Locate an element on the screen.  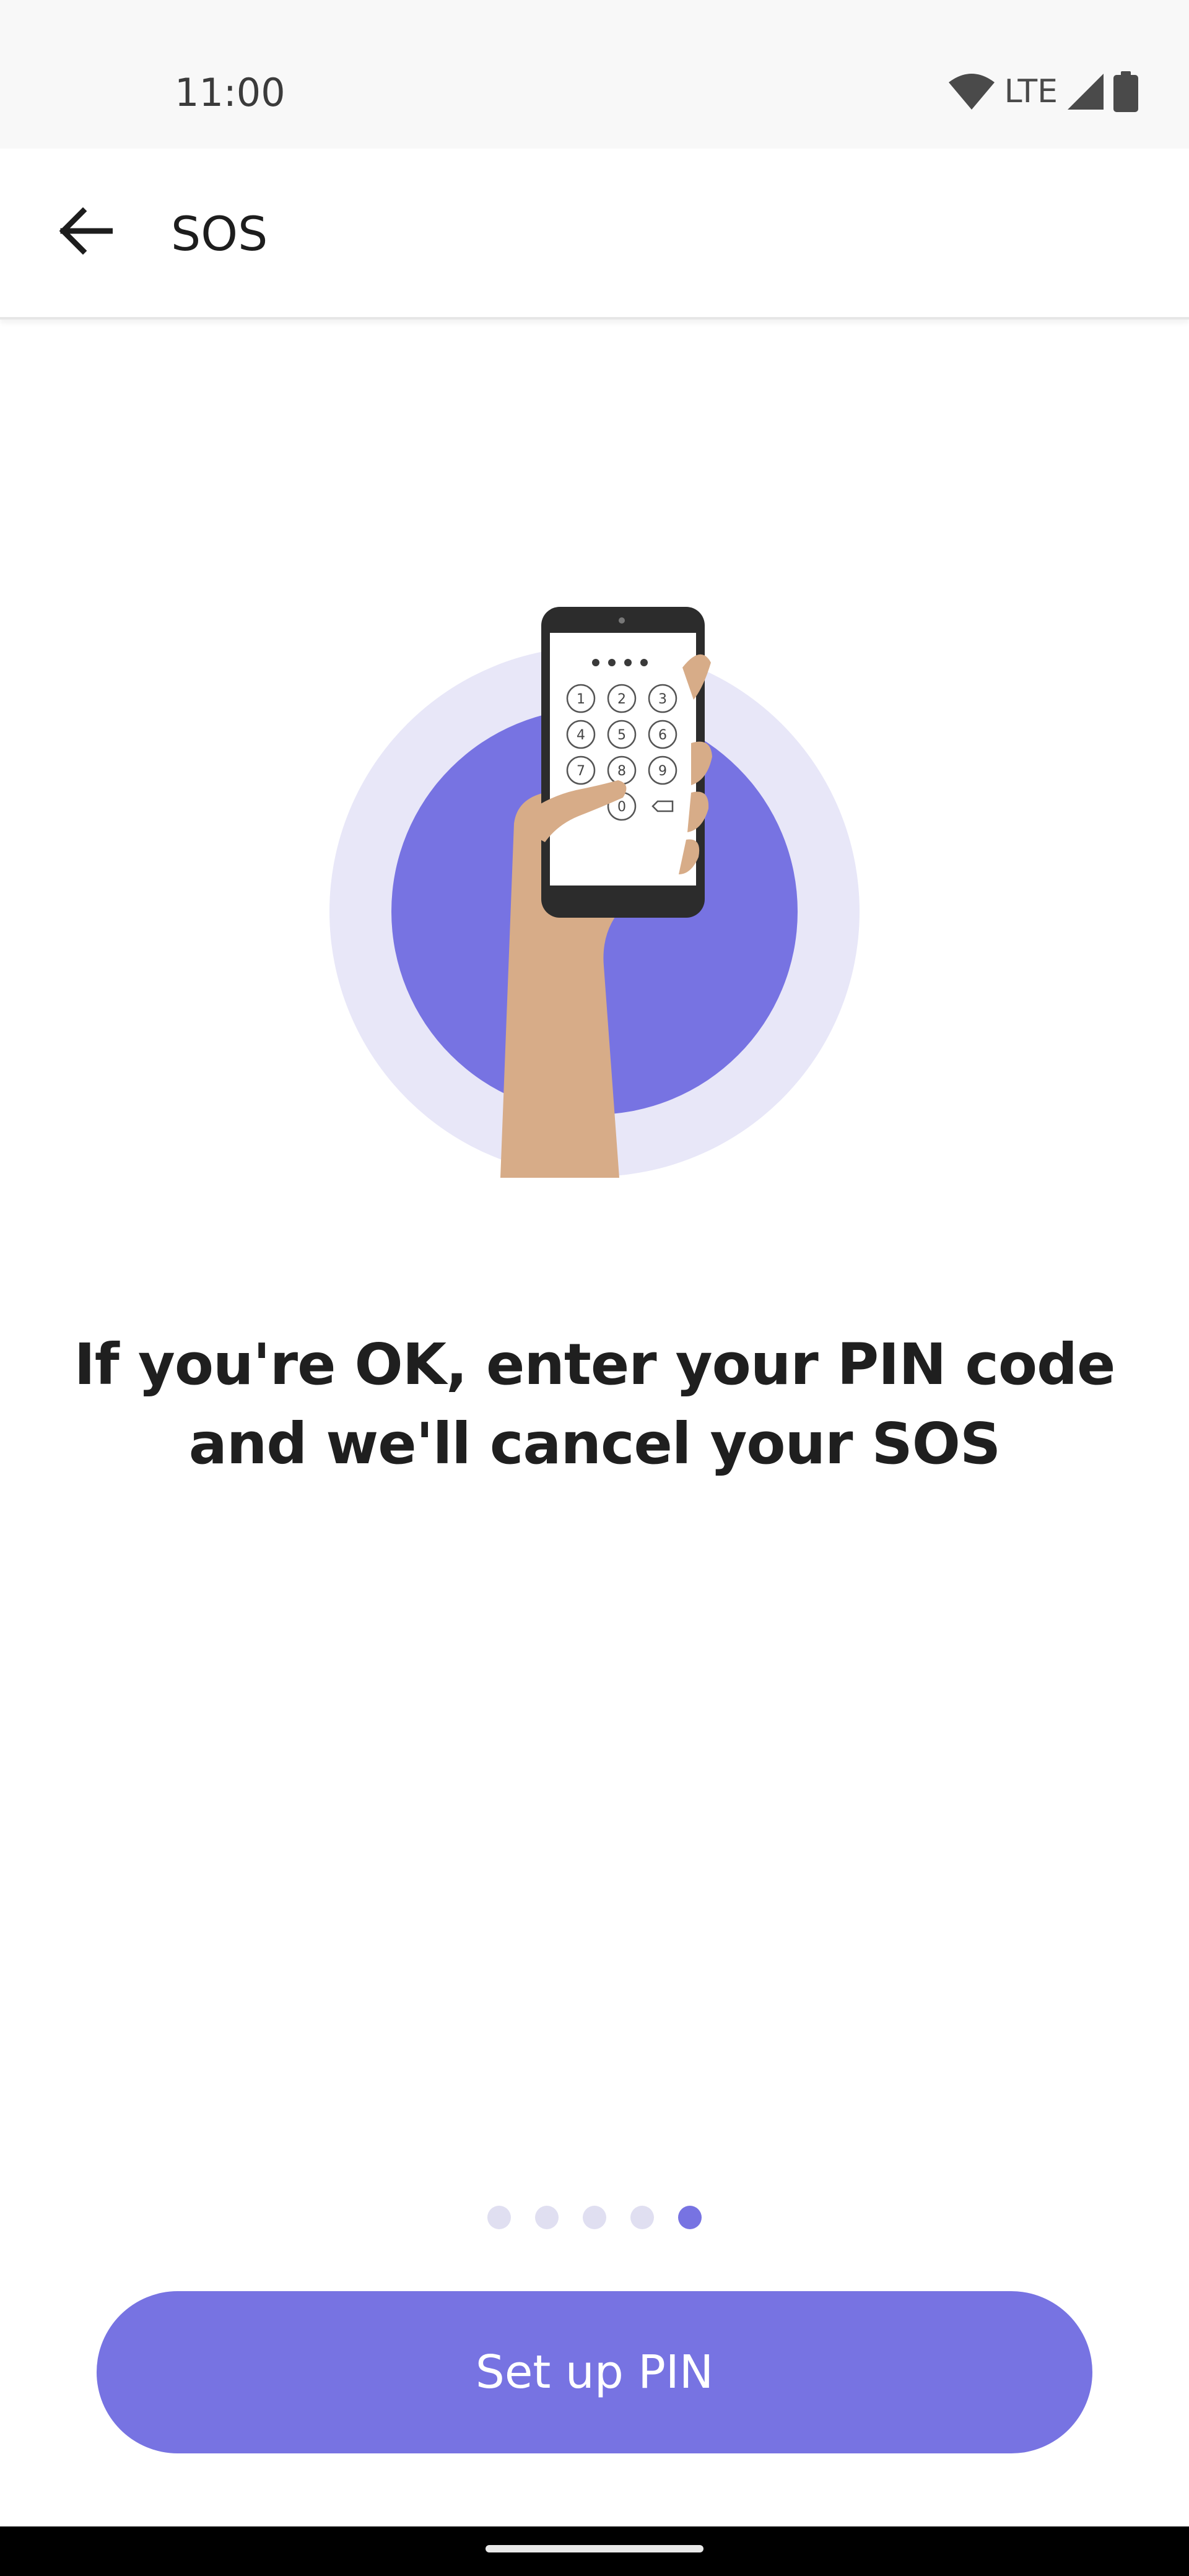
wifi-icon is located at coordinates (971, 91).